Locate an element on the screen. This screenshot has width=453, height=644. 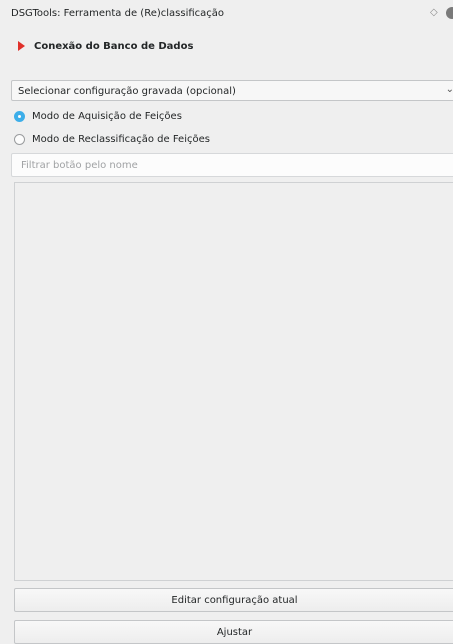
chevron-down-icon: ⌄ is located at coordinates (449, 89).